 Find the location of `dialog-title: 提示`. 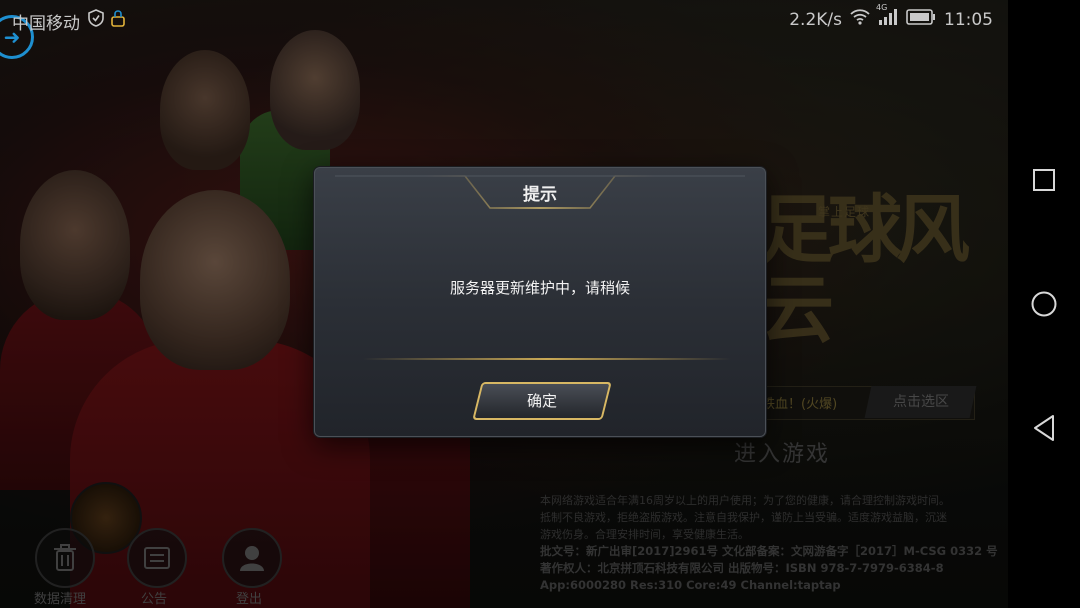

dialog-title: 提示 is located at coordinates (540, 195).